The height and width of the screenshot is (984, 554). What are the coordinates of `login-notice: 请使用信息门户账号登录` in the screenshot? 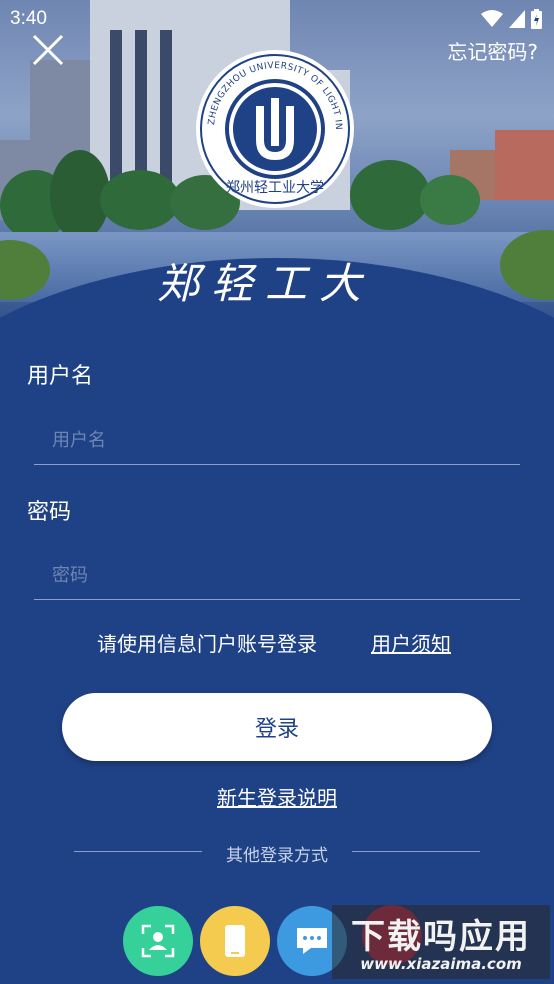 It's located at (207, 644).